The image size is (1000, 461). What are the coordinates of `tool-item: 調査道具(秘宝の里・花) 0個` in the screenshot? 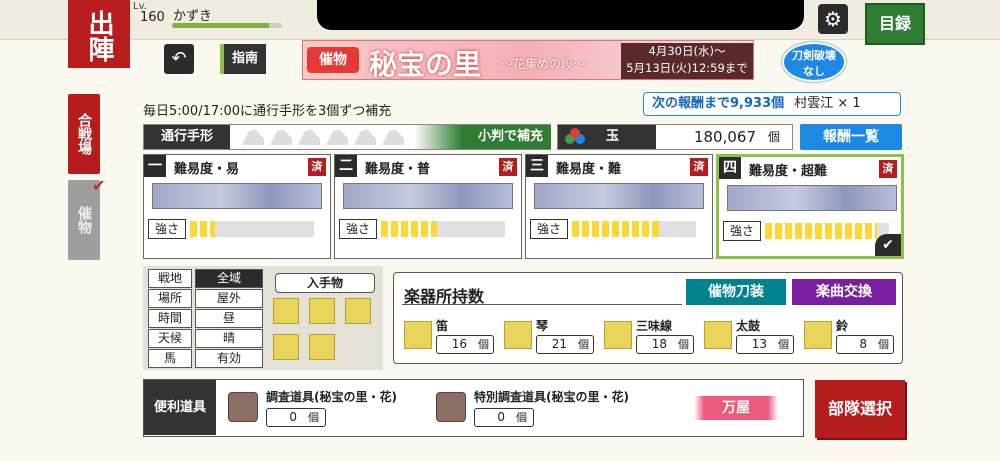 It's located at (343, 409).